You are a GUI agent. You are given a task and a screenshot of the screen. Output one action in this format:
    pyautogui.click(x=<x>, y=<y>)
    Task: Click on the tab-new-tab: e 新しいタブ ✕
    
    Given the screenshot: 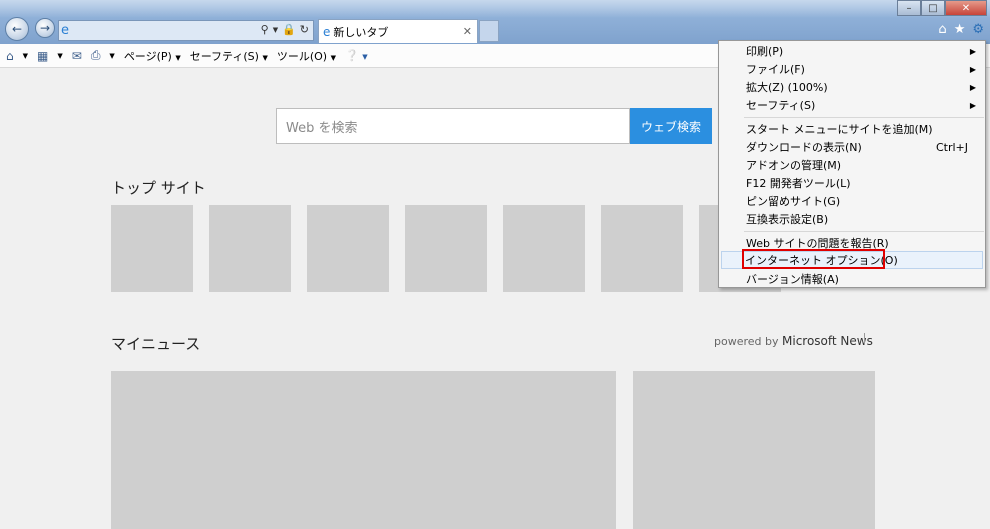 What is the action you would take?
    pyautogui.click(x=398, y=31)
    